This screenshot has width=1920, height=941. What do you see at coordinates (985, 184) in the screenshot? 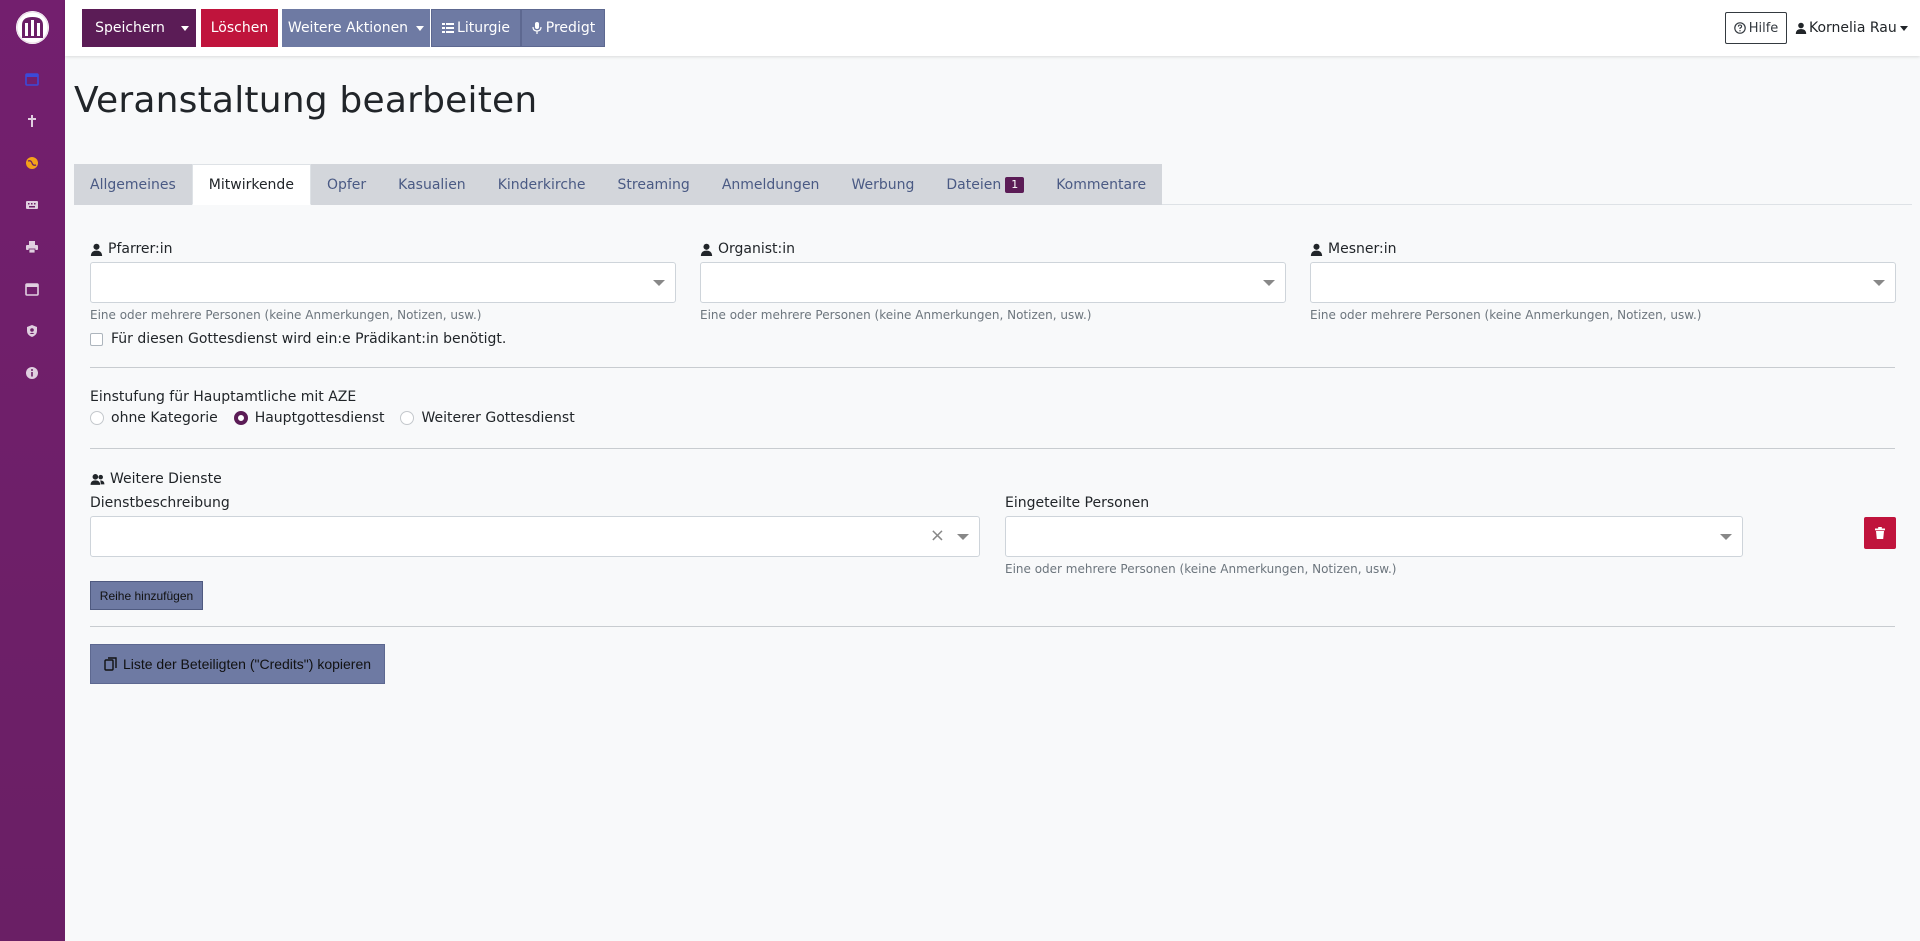
I see `tab-dateien: Dateien 1` at bounding box center [985, 184].